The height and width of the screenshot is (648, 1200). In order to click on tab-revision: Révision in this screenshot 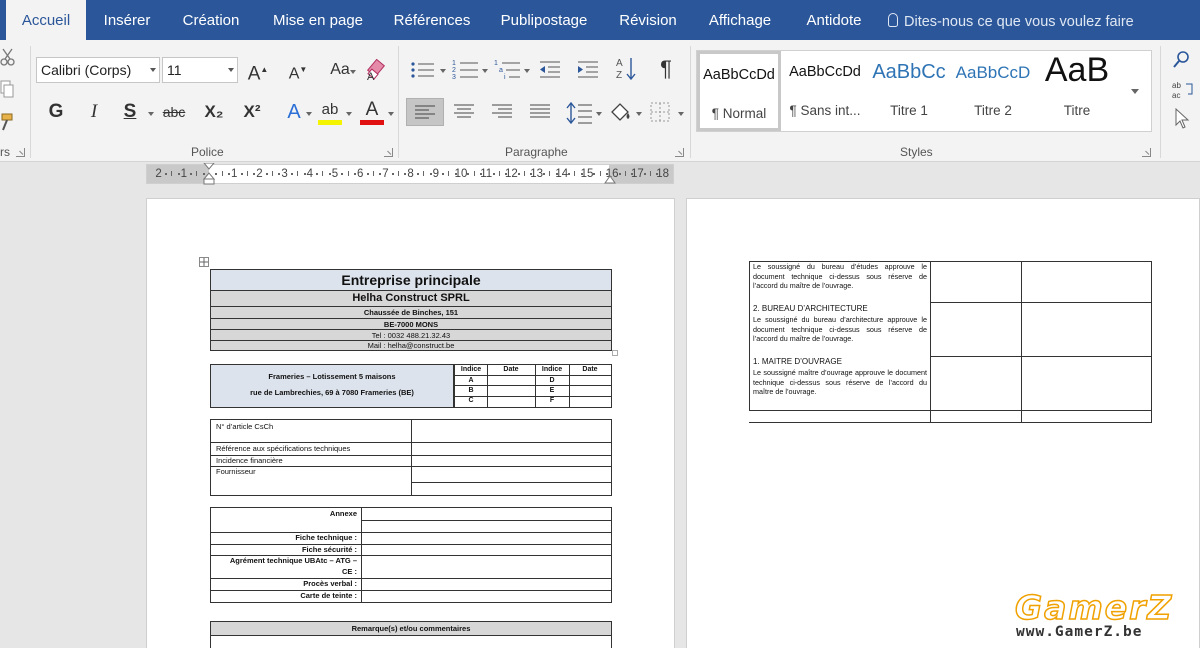, I will do `click(648, 20)`.